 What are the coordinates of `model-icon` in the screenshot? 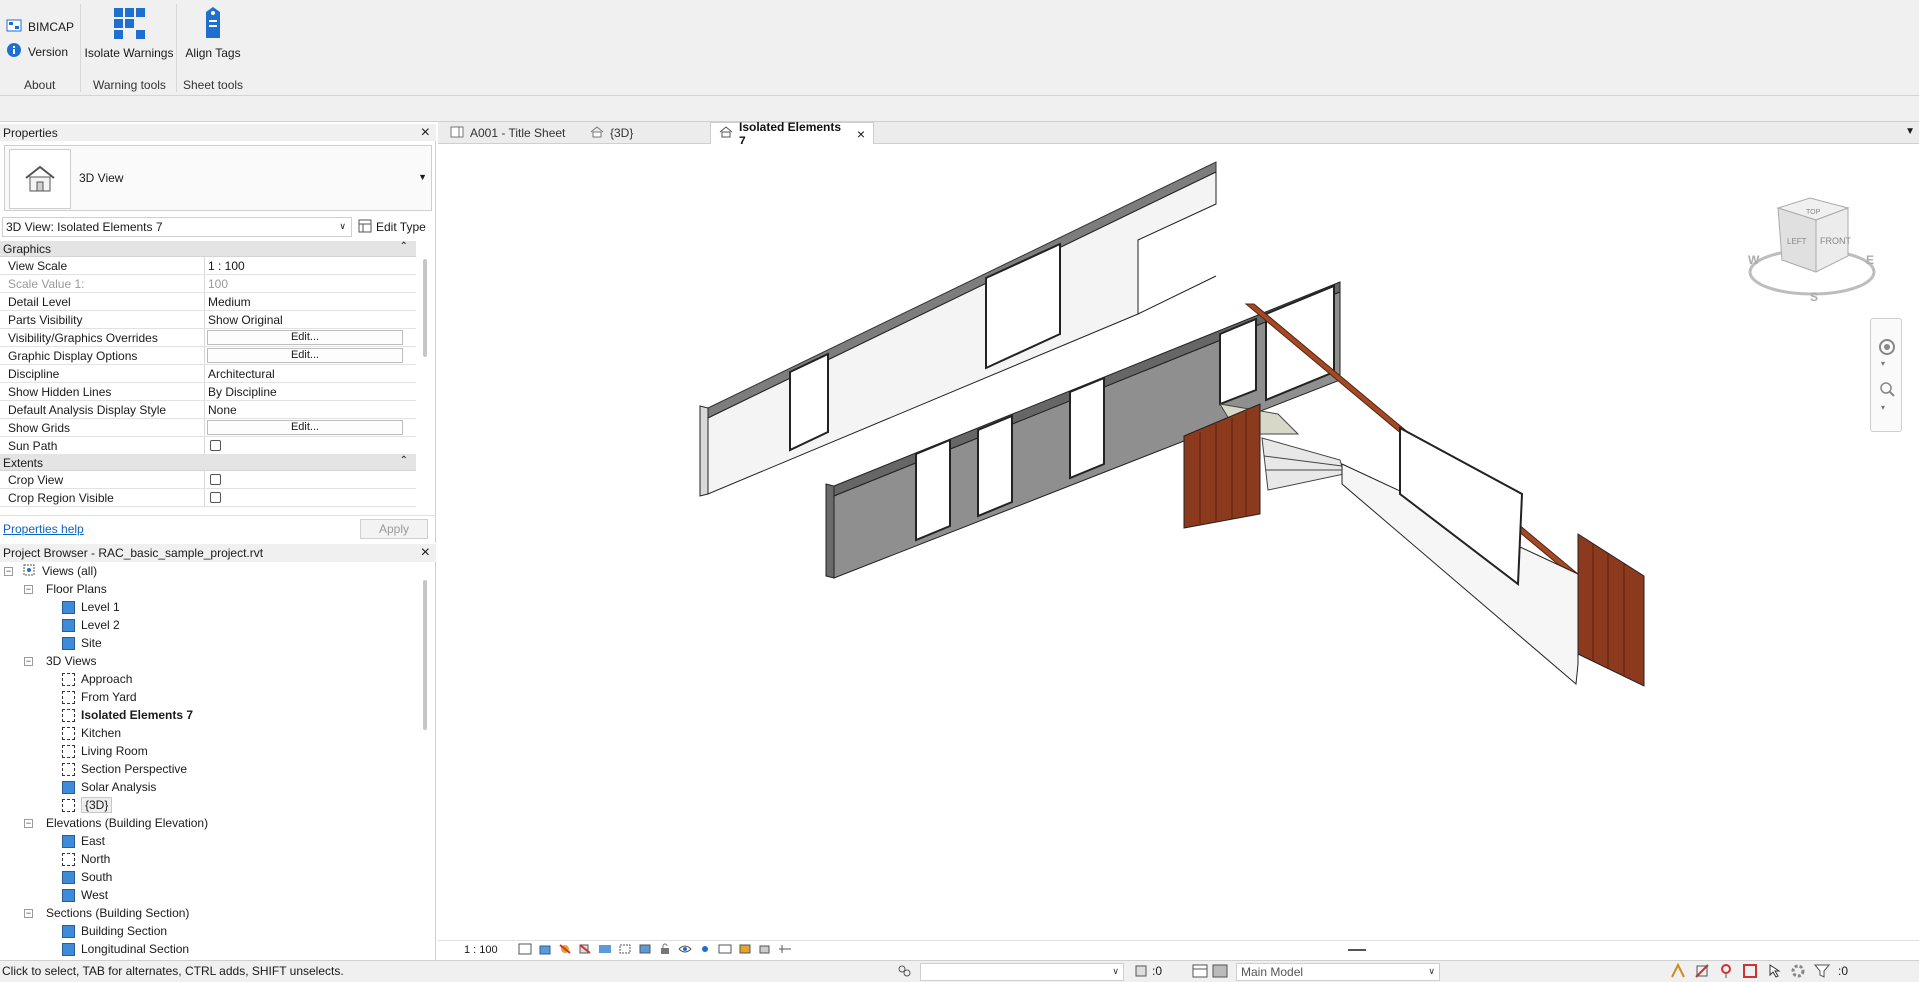 It's located at (1220, 972).